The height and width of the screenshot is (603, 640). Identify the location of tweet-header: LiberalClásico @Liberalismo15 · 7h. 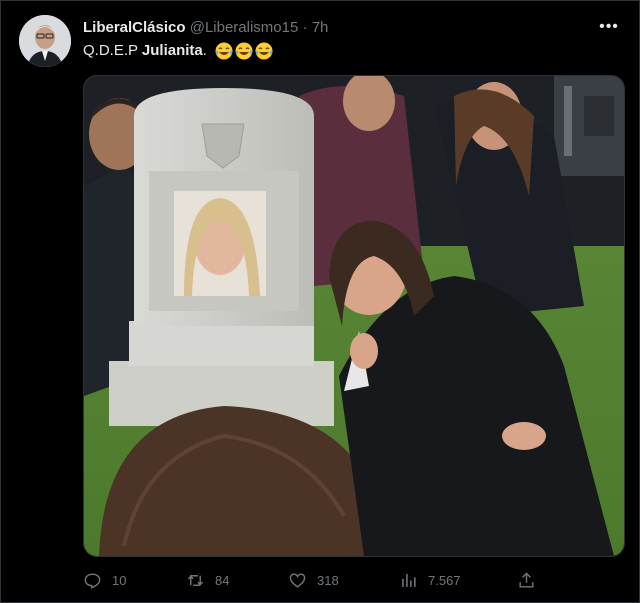
(205, 28).